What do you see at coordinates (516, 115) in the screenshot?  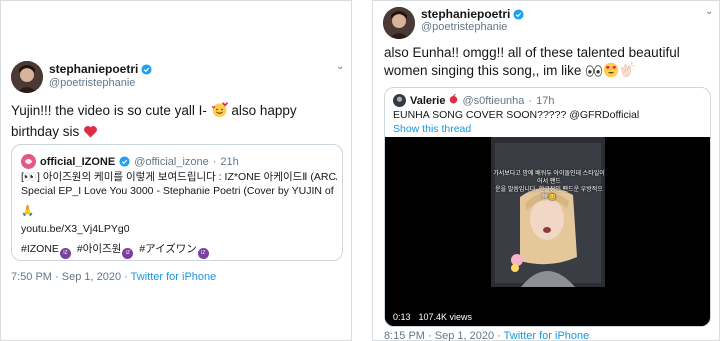 I see `quote-body: EUNHA SONG COVER SOON????? @GFRDofficial` at bounding box center [516, 115].